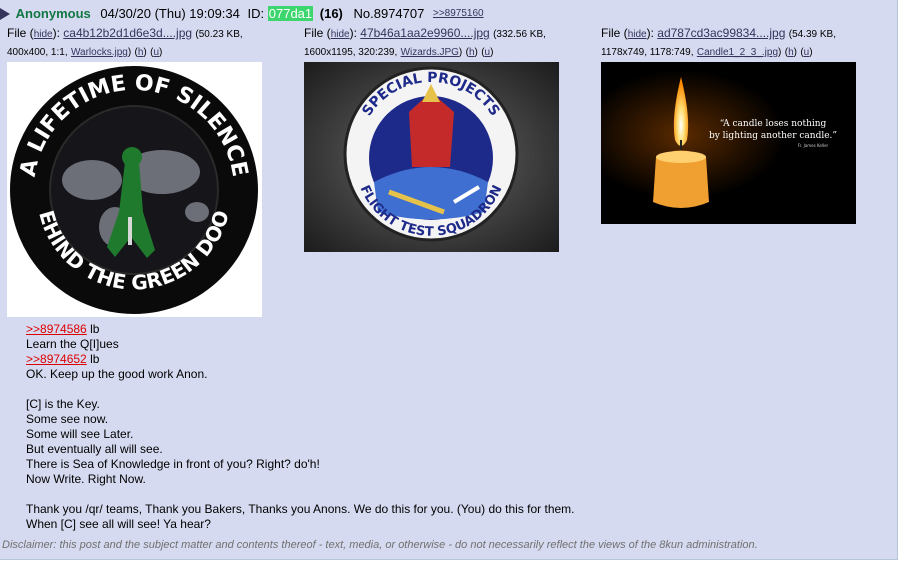 The height and width of the screenshot is (562, 902). Describe the element at coordinates (773, 136) in the screenshot. I see `candle-quote-line2: by lighting another candle.”` at that location.